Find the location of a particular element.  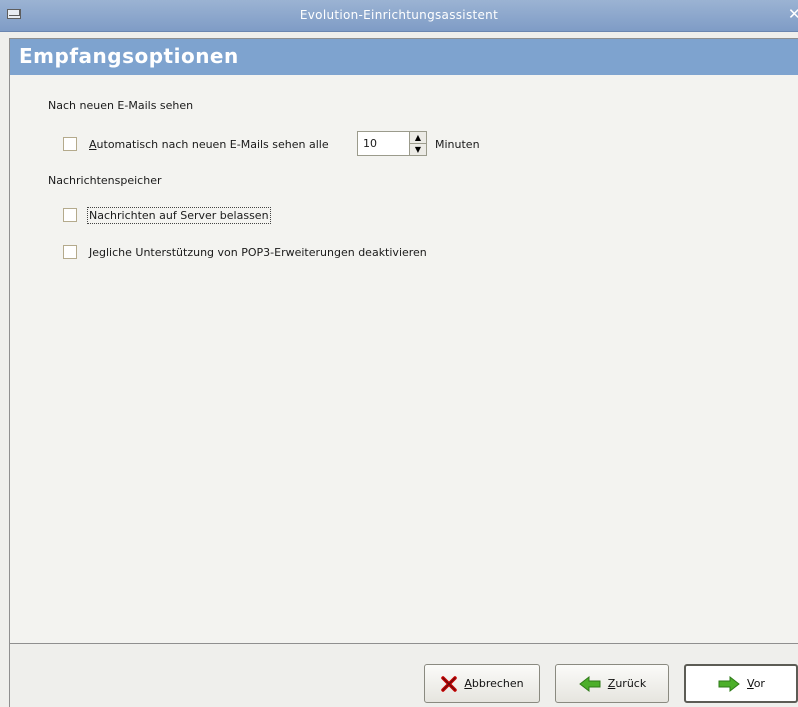

auto-check-checkbox is located at coordinates (70, 144).